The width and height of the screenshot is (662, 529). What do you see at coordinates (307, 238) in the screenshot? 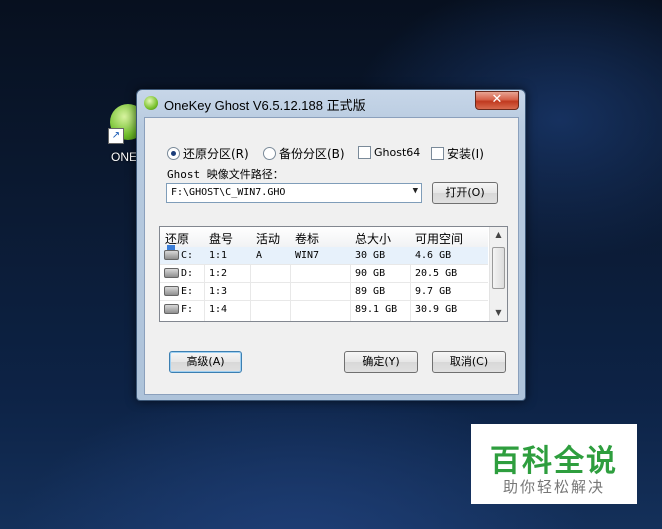
I see `column-header-label: 卷标` at bounding box center [307, 238].